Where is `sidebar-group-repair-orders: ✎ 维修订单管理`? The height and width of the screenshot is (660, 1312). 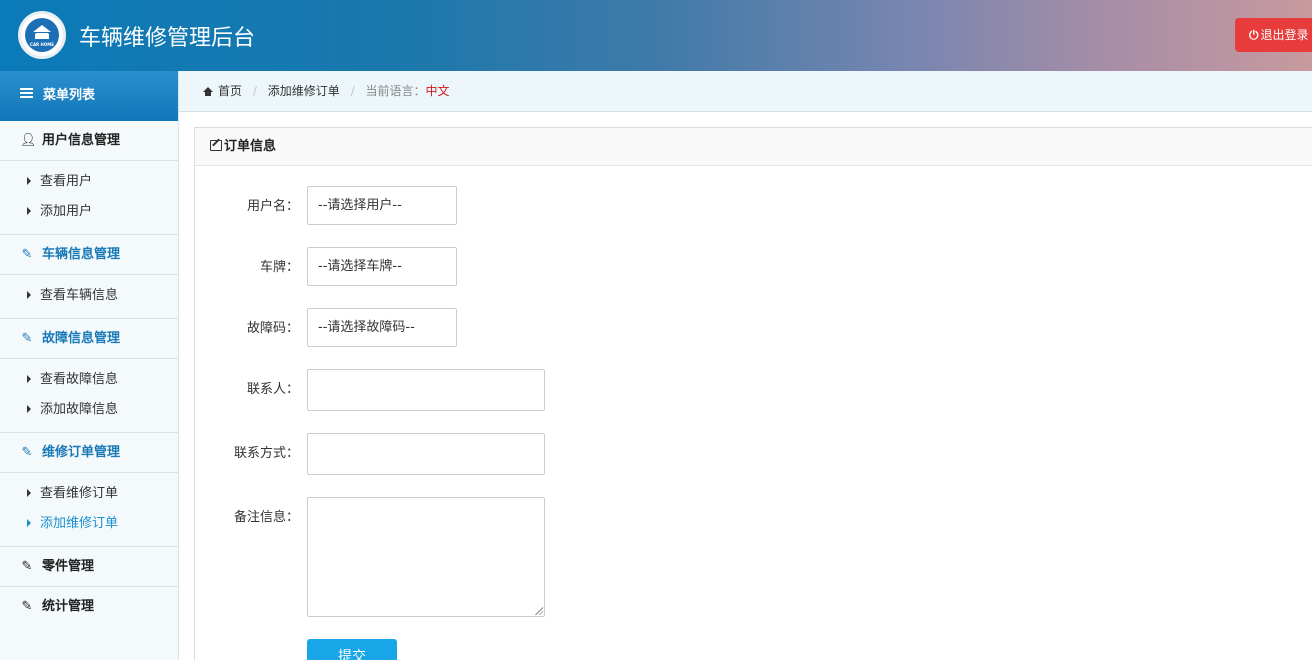 sidebar-group-repair-orders: ✎ 维修订单管理 is located at coordinates (89, 453).